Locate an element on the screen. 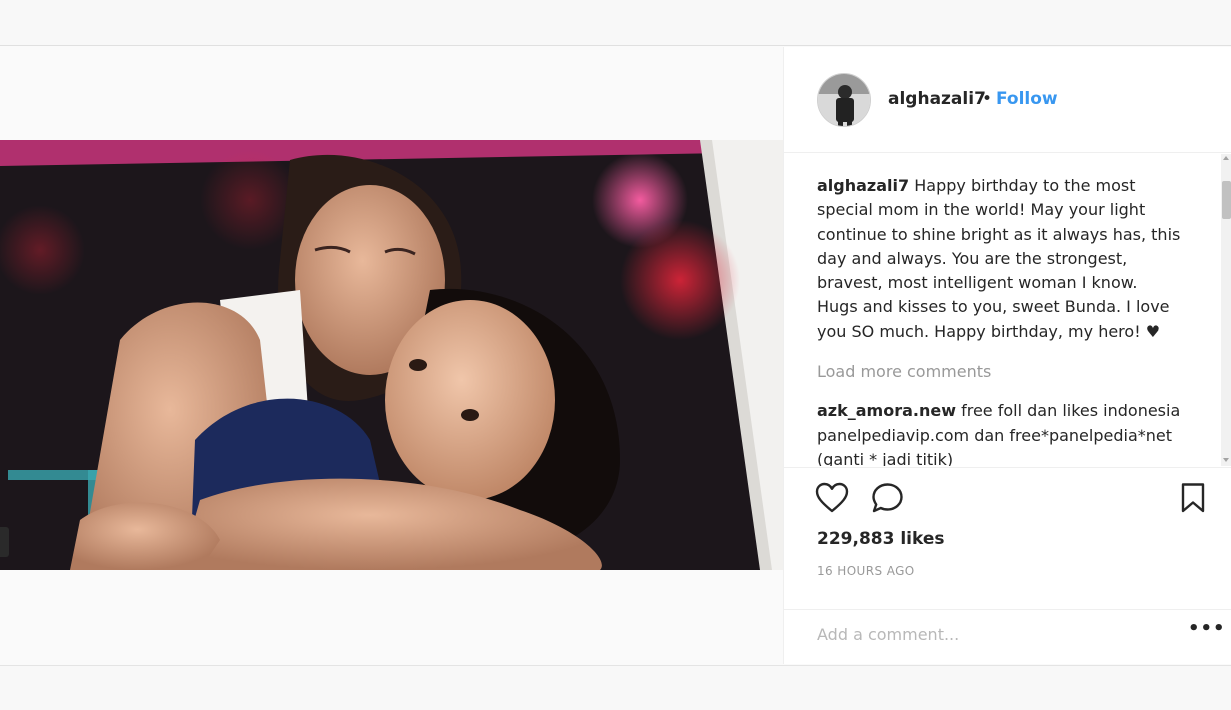 The image size is (1231, 710). comments-scrollbar is located at coordinates (1226, 310).